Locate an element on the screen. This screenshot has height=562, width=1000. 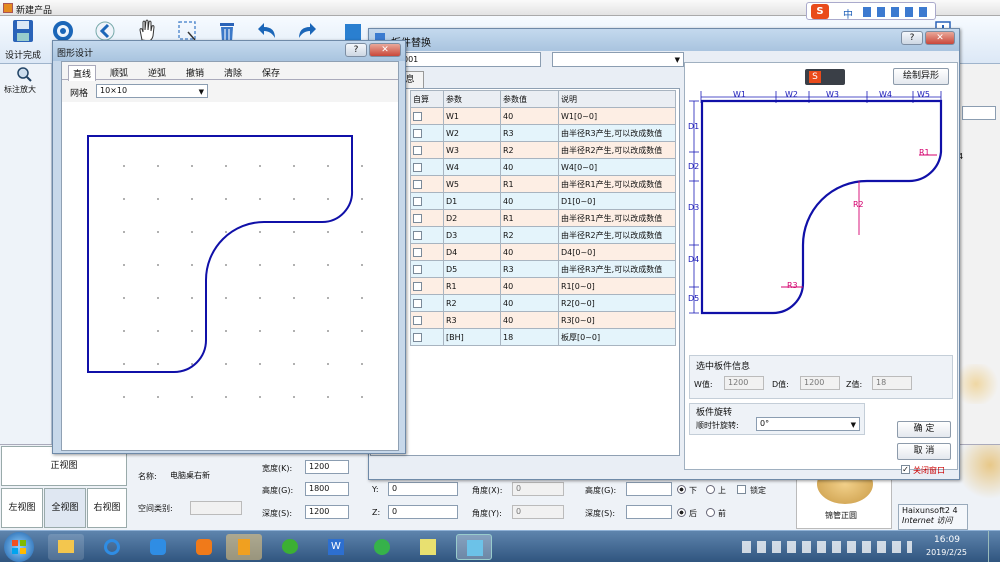
system-tray-icons is located at coordinates (827, 547).